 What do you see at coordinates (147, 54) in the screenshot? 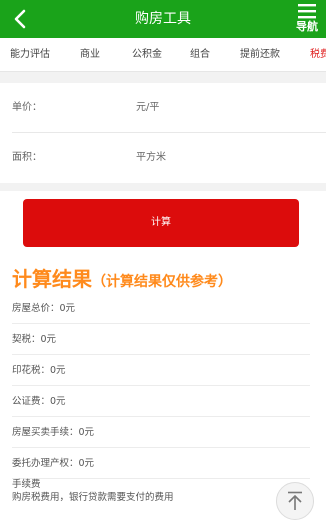
I see `tab-provident-fund: 公积金` at bounding box center [147, 54].